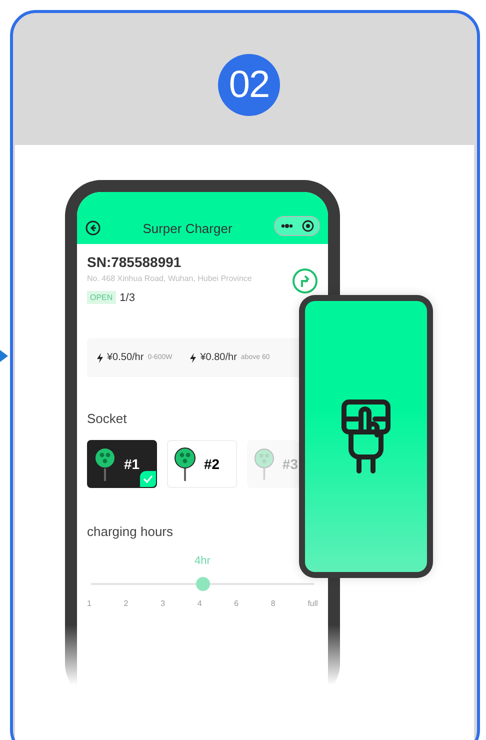 Image resolution: width=486 pixels, height=740 pixels. Describe the element at coordinates (297, 226) in the screenshot. I see `menu-capsule` at that location.